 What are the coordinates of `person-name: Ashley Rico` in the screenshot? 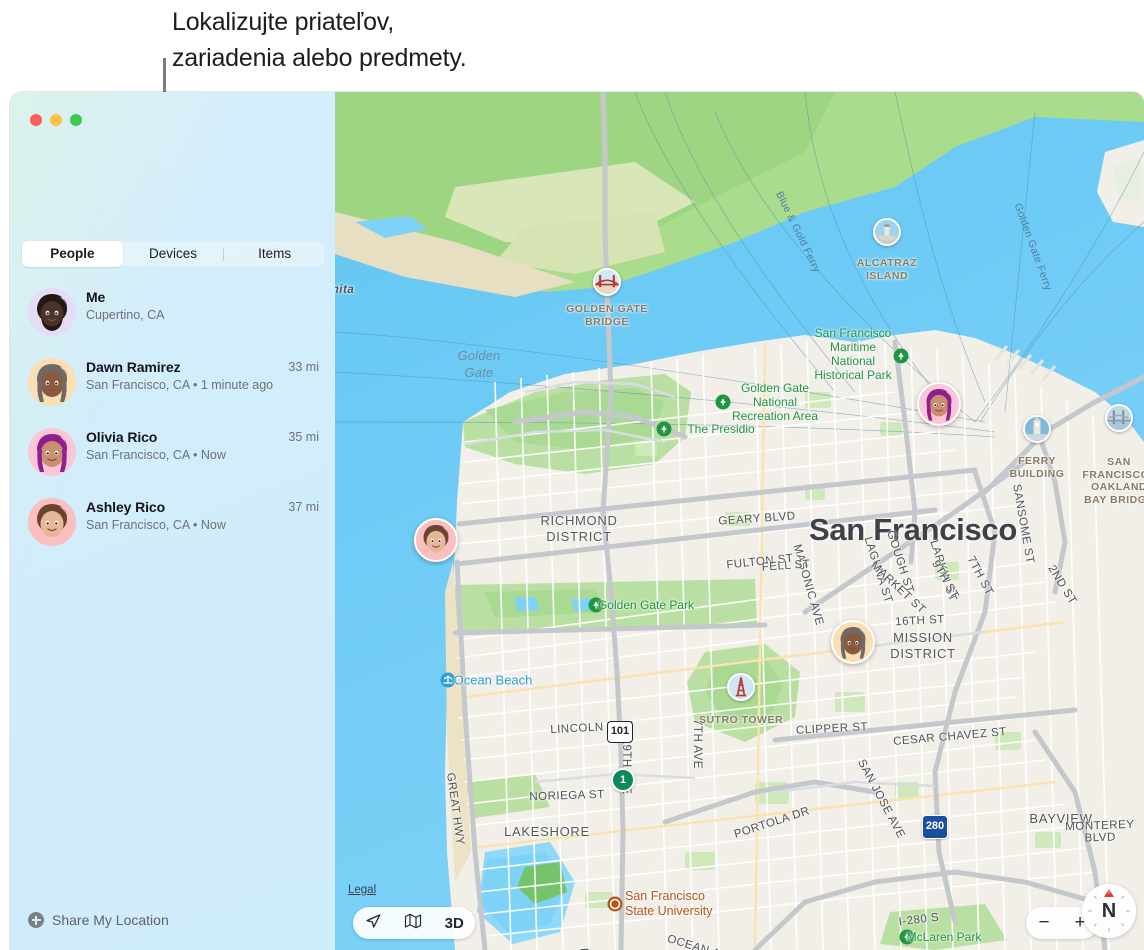 It's located at (126, 507).